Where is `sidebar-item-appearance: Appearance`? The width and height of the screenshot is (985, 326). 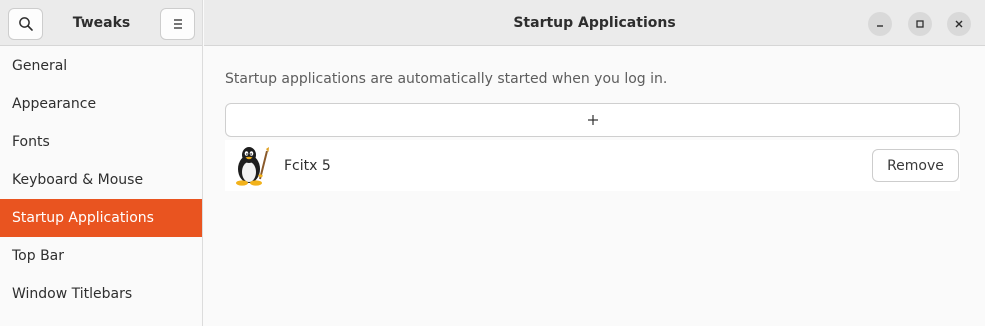 sidebar-item-appearance: Appearance is located at coordinates (101, 104).